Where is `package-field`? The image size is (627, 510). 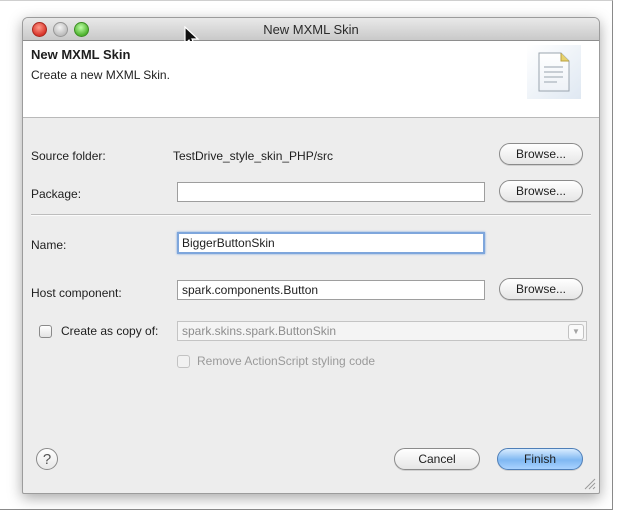
package-field is located at coordinates (331, 192).